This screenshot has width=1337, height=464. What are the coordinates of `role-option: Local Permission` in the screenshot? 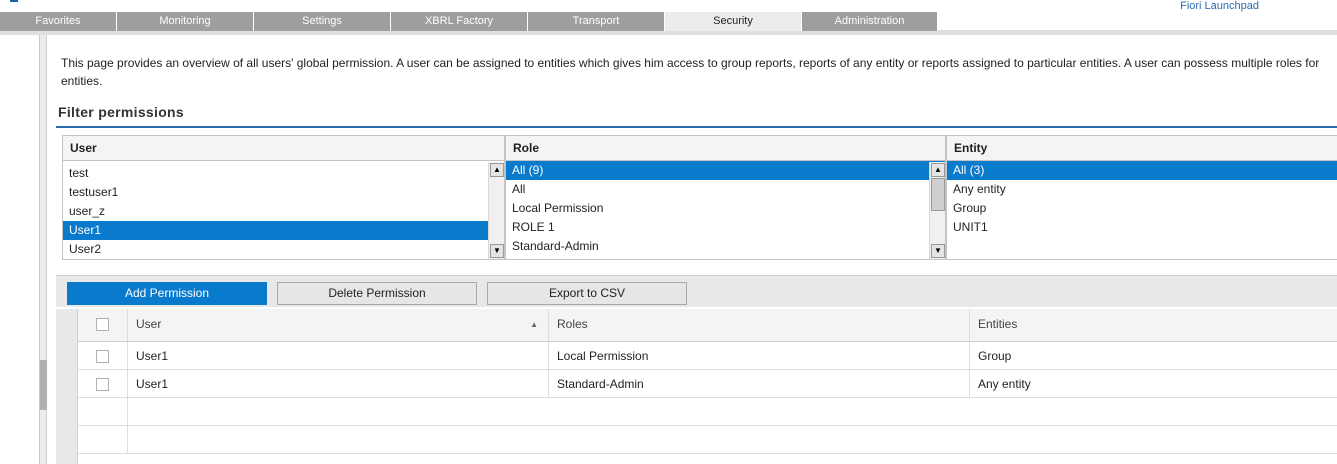 It's located at (725, 208).